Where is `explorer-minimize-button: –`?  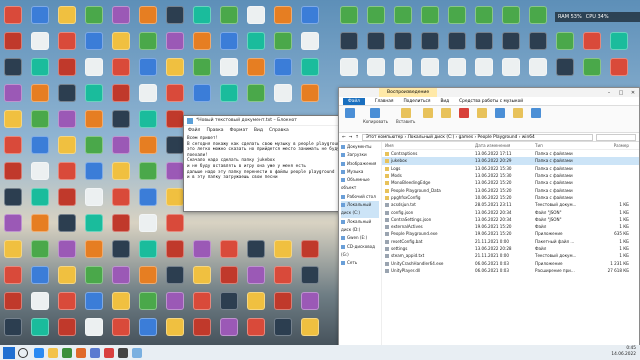
explorer-minimize-button: – is located at coordinates (609, 93).